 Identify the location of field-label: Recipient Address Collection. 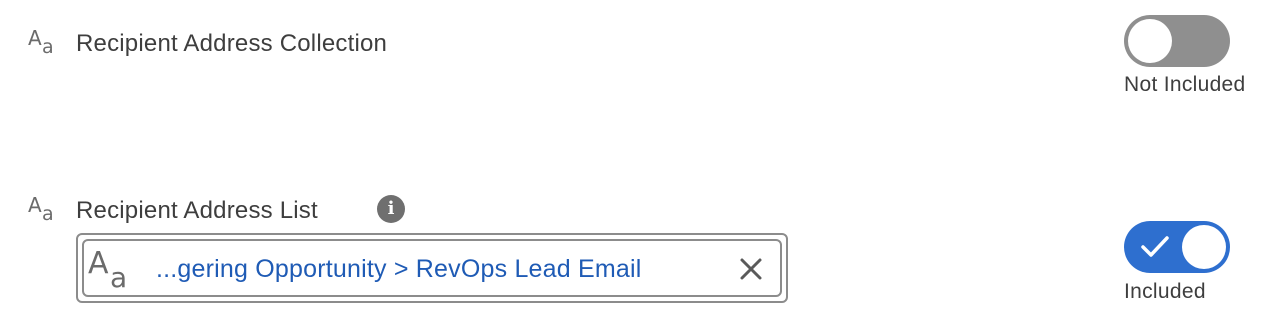
(232, 43).